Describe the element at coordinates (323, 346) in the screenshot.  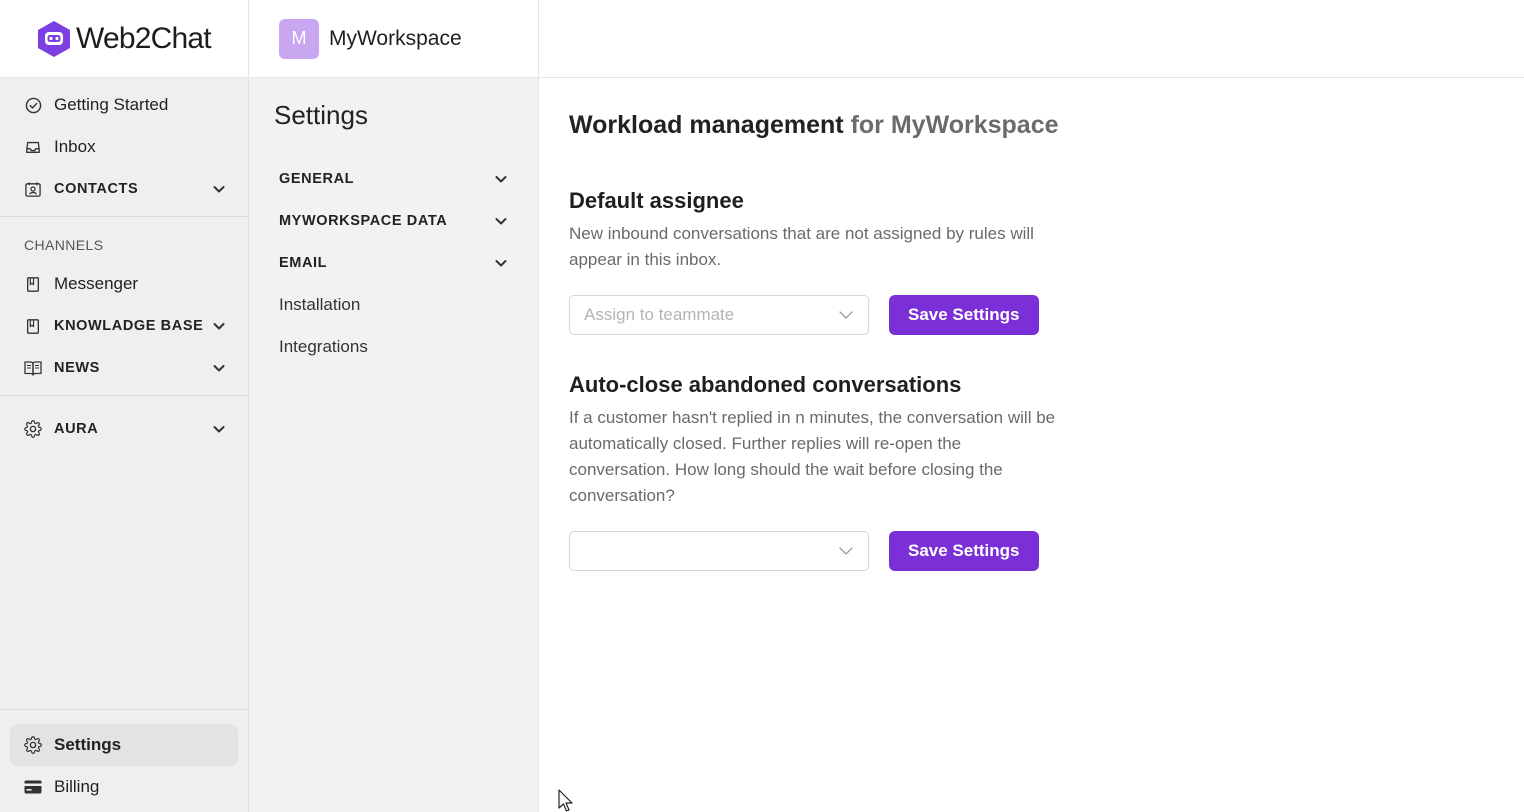
I see `settings-item-label: Integrations` at that location.